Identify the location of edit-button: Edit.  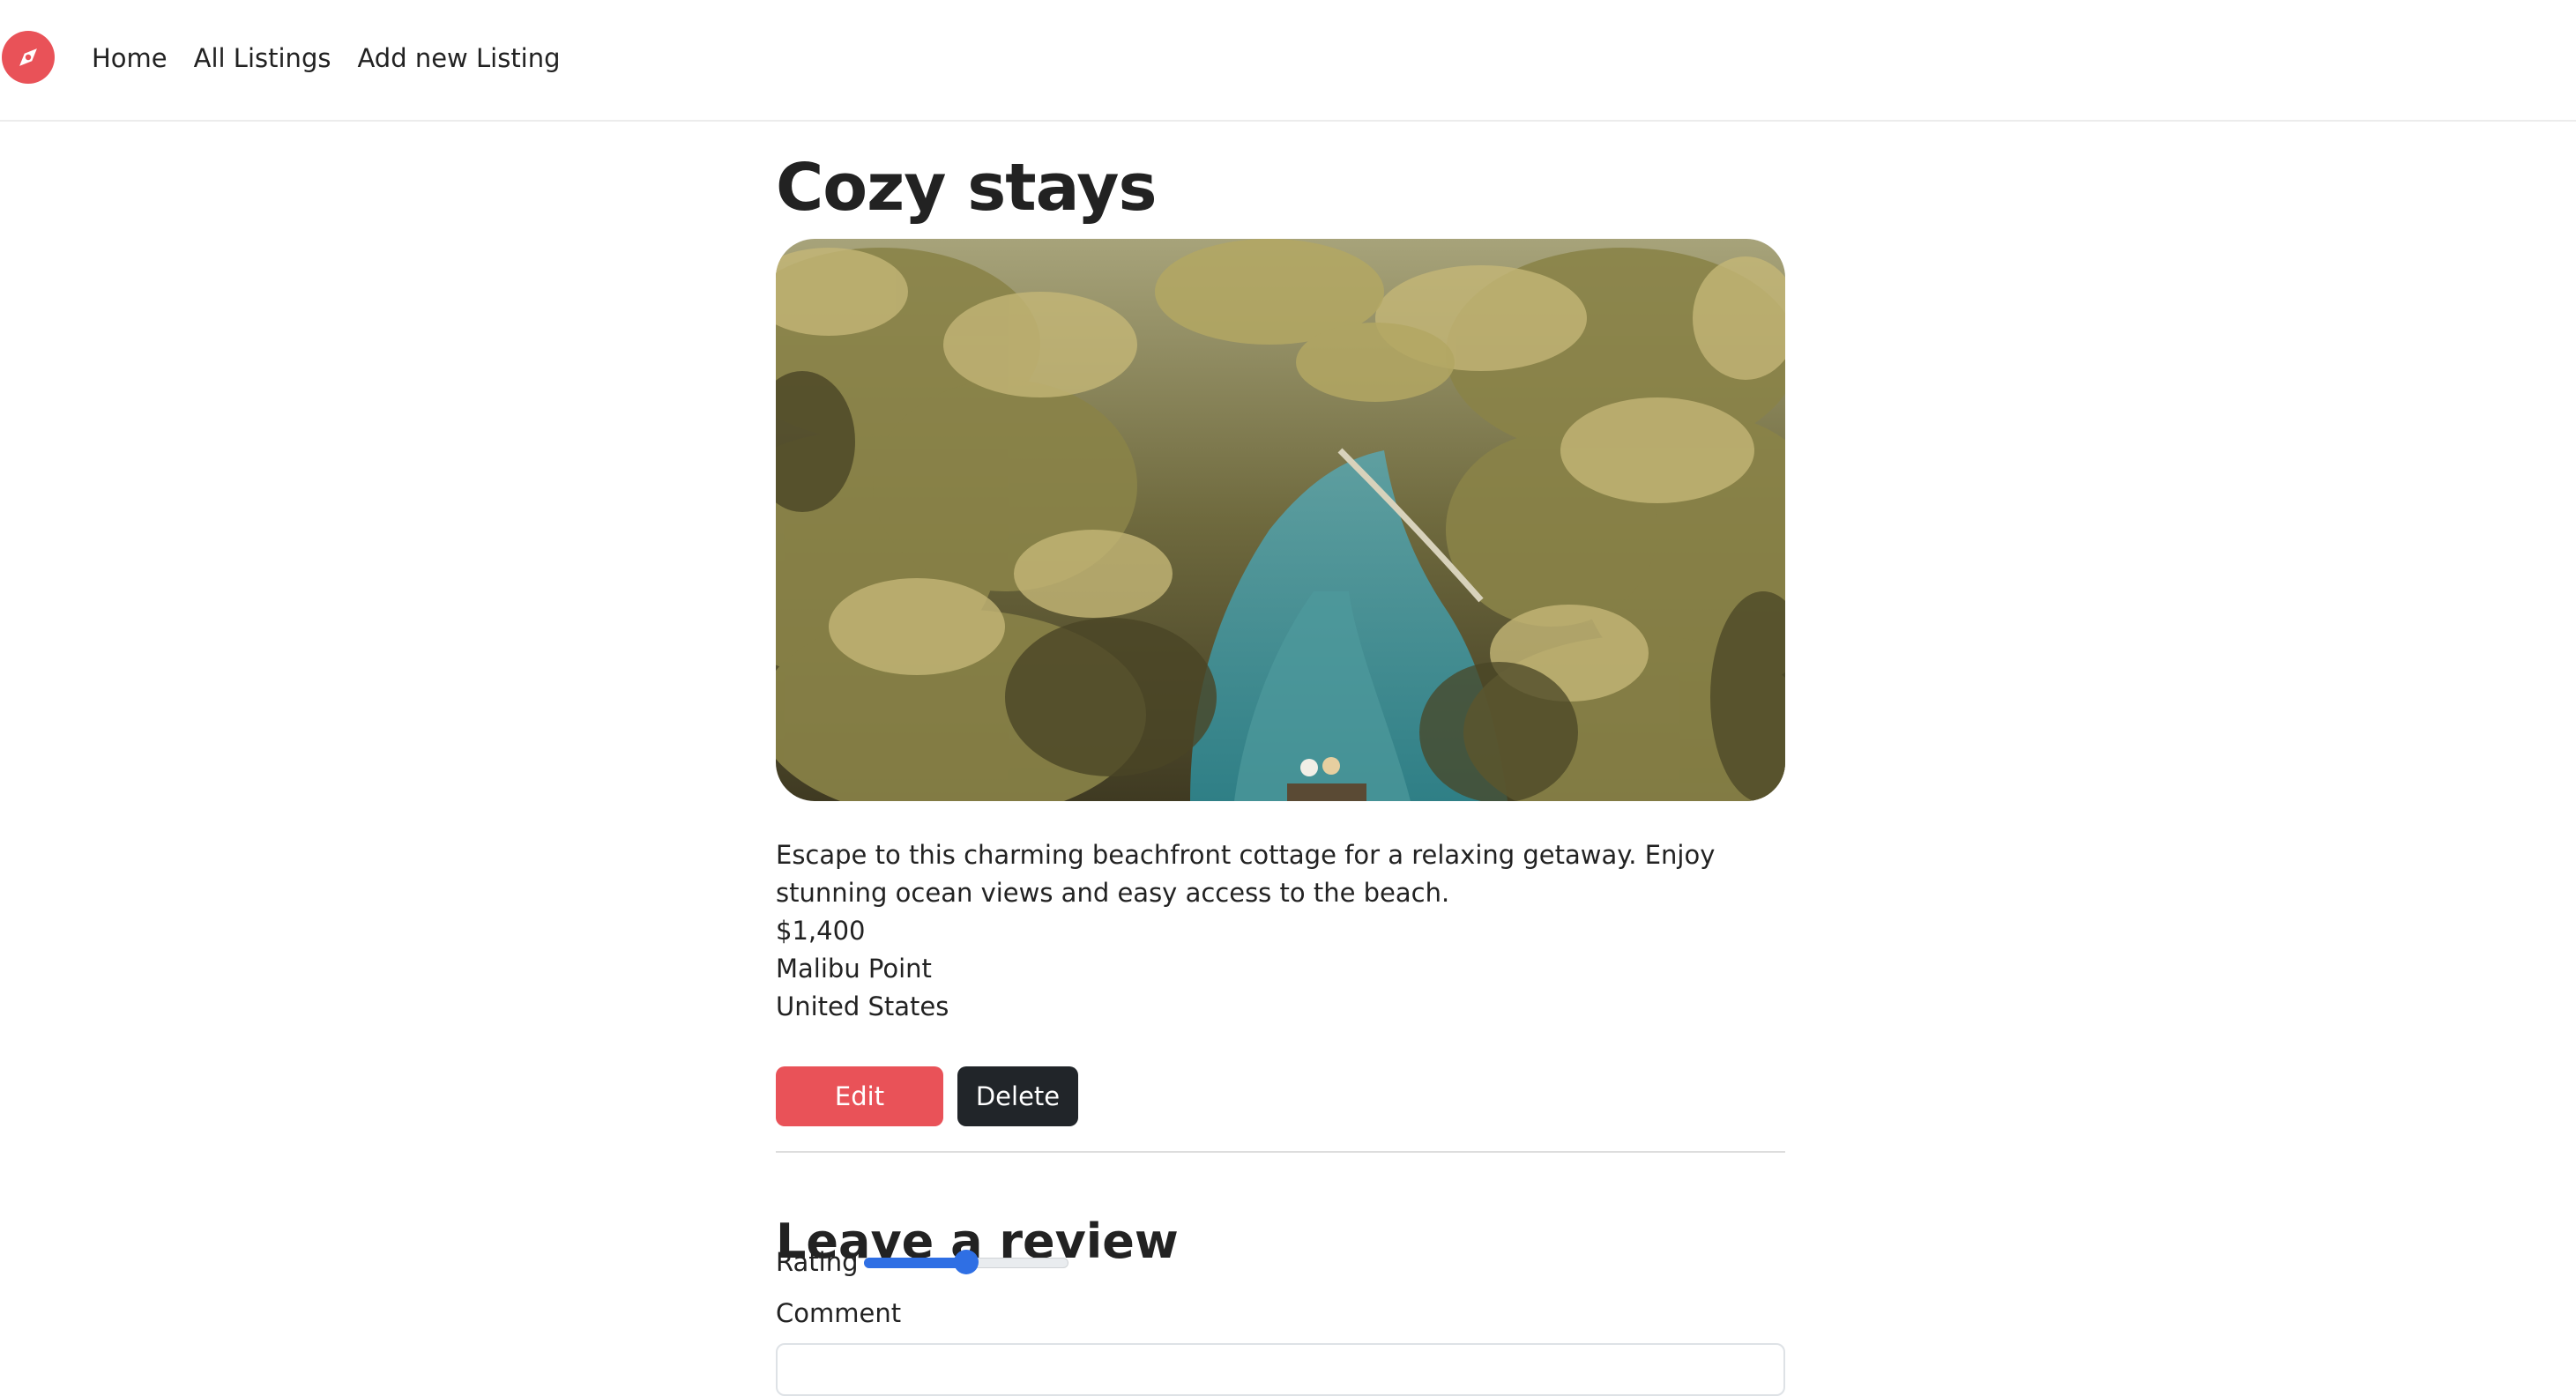
(860, 1096).